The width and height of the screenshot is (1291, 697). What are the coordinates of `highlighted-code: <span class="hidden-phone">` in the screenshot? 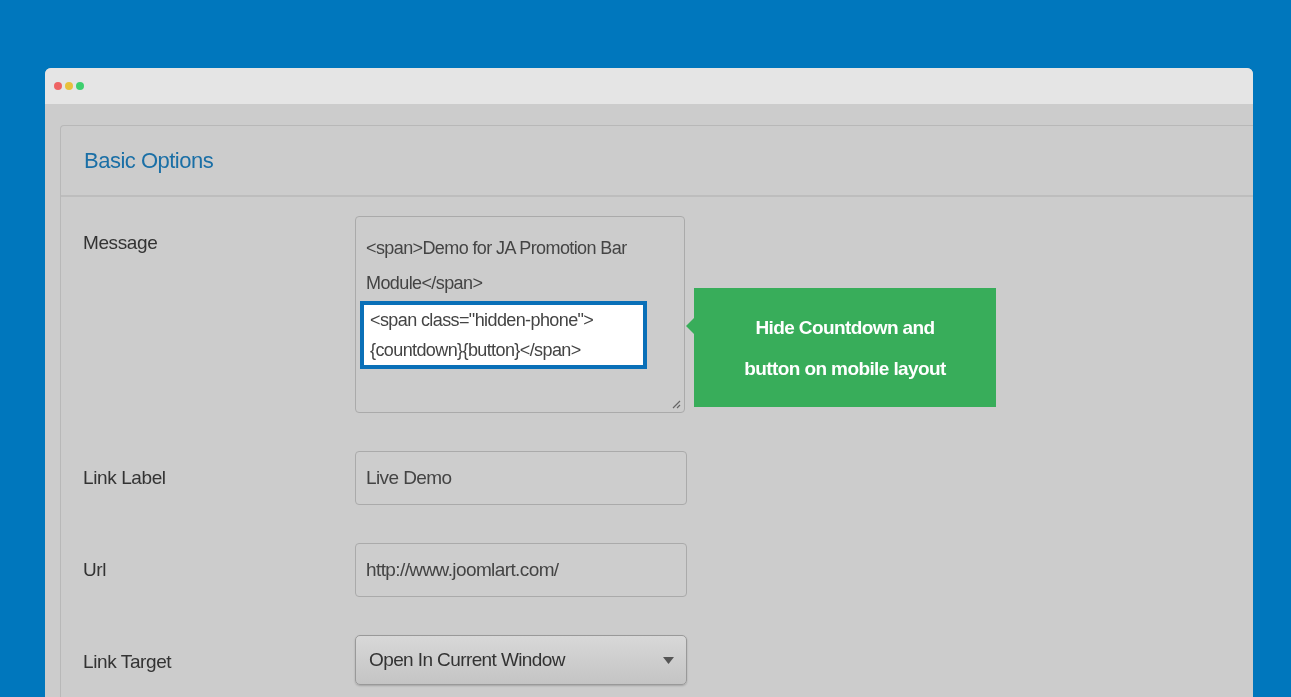 It's located at (482, 320).